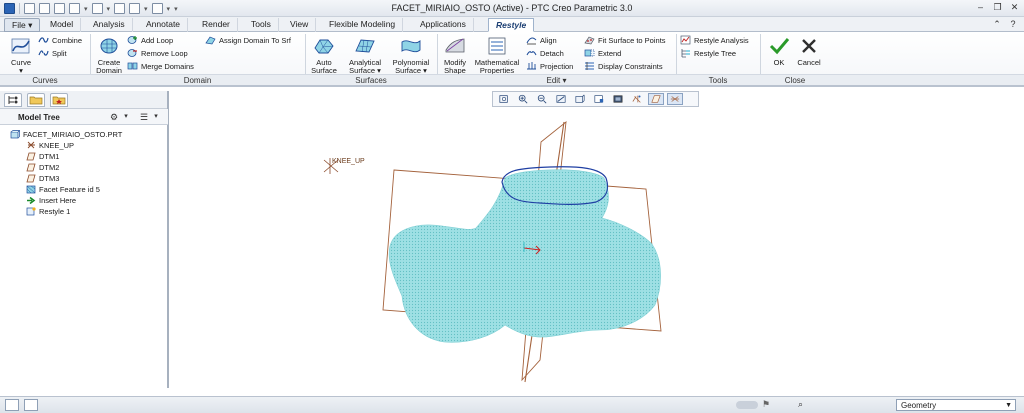 The width and height of the screenshot is (1024, 413). I want to click on navigator-tabs, so click(84, 100).